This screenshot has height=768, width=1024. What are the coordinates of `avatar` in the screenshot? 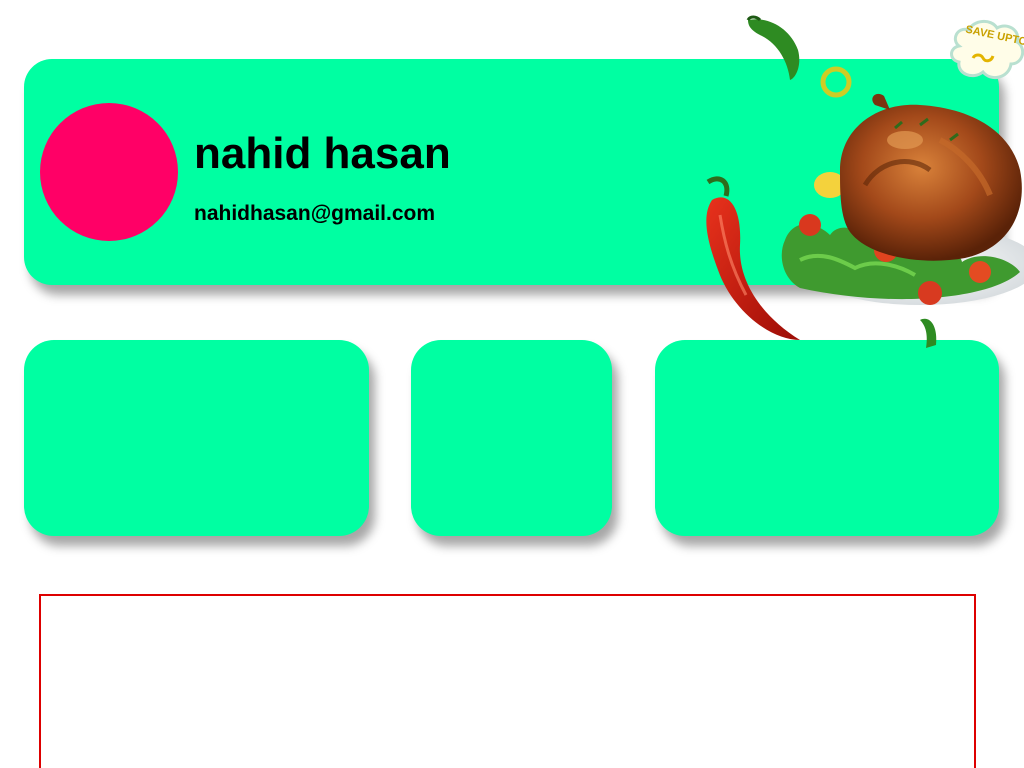 It's located at (109, 172).